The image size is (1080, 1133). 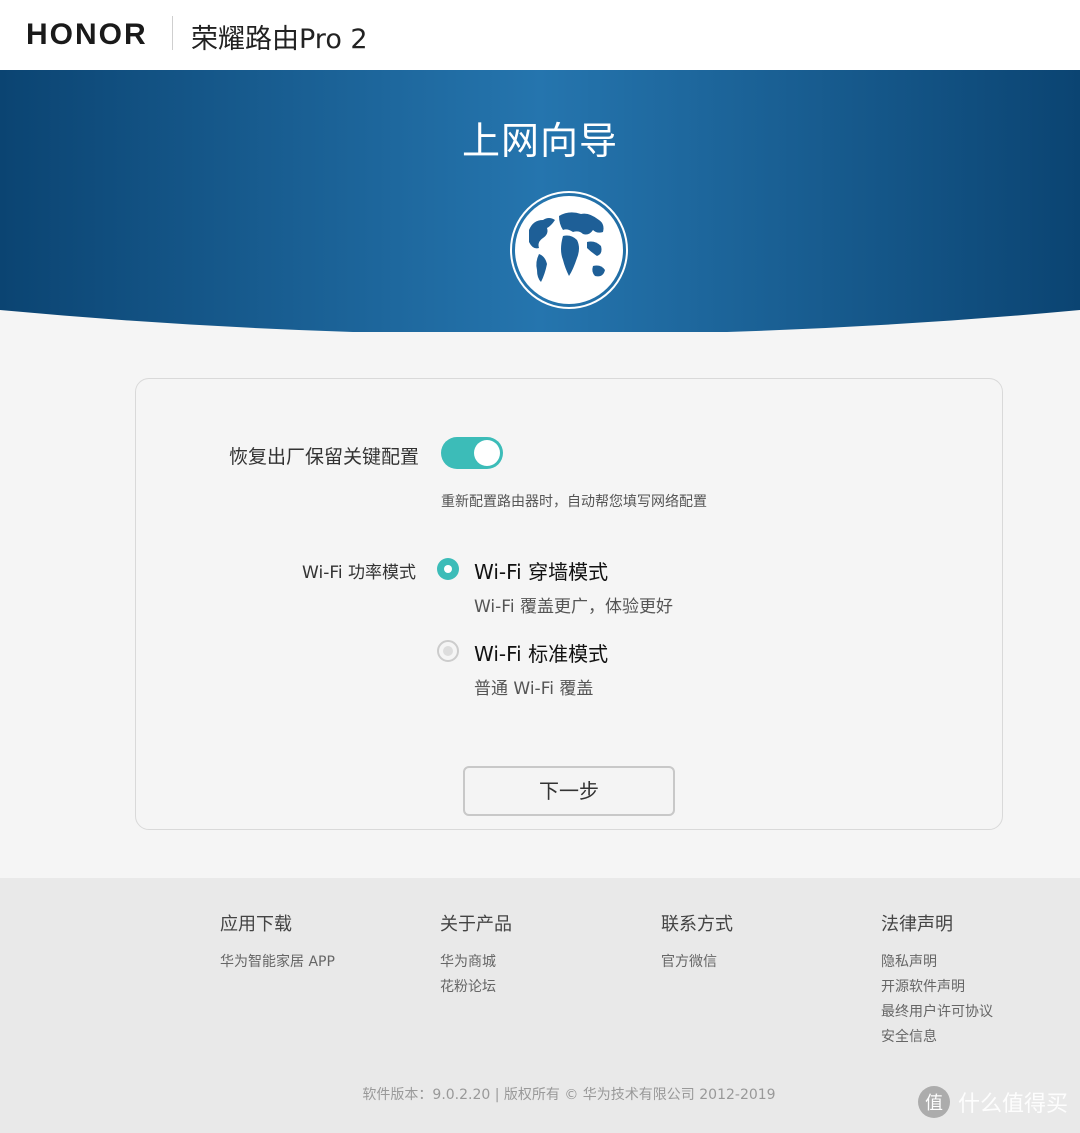 I want to click on brand-logo: HONOR, so click(x=87, y=34).